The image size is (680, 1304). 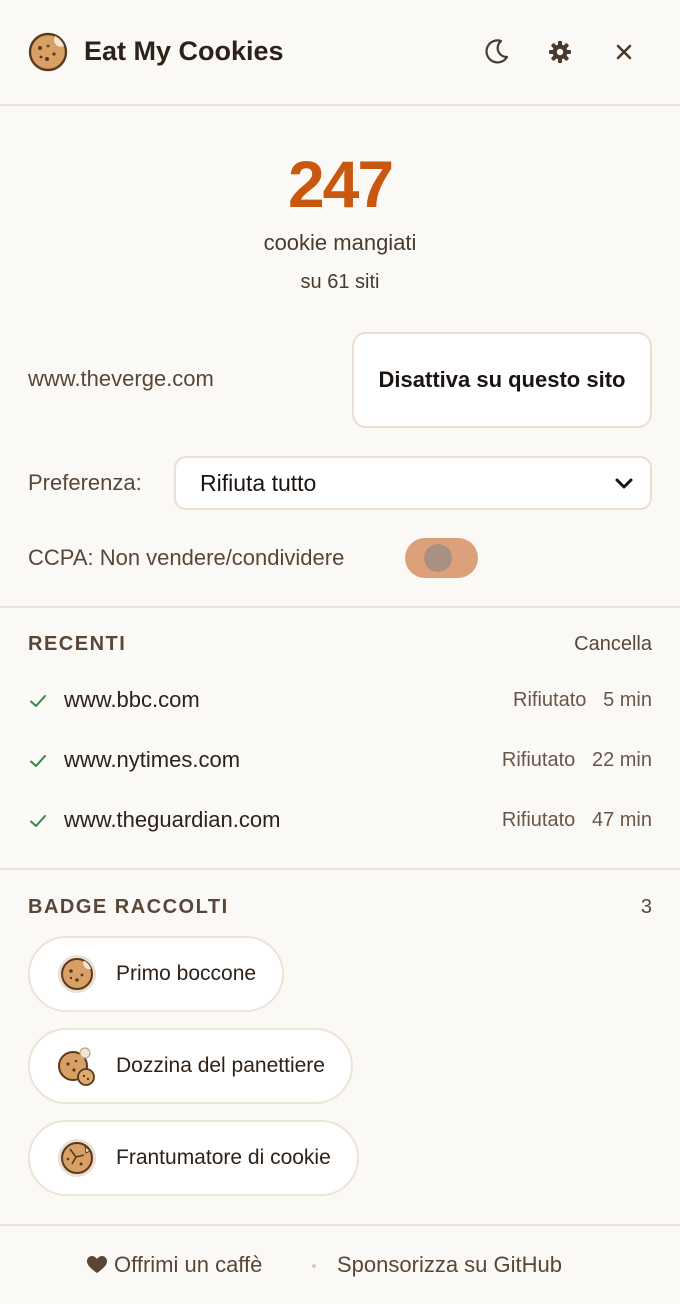 I want to click on header: Eat My Cookies, so click(x=340, y=52).